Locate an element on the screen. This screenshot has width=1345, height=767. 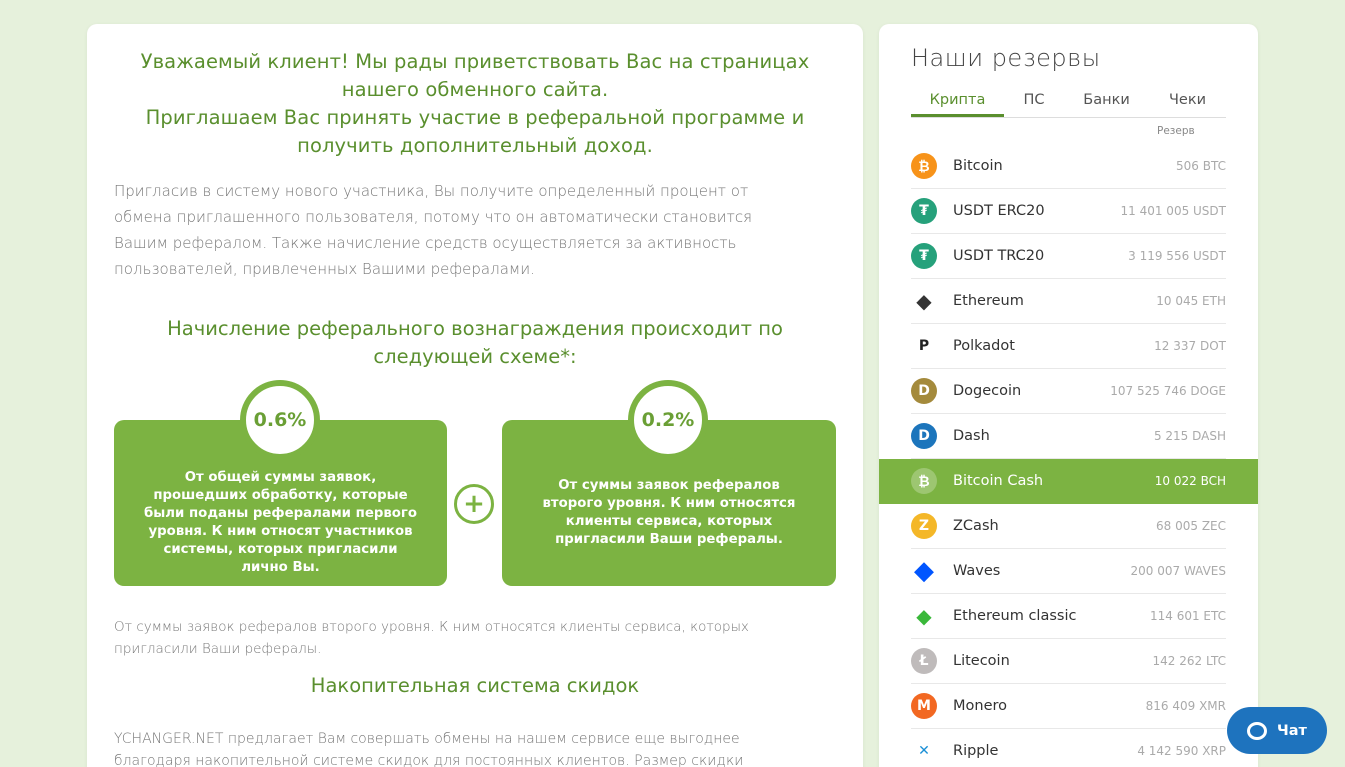
reserve-row-content: D Dash 5 215 DASH is located at coordinates (1068, 436).